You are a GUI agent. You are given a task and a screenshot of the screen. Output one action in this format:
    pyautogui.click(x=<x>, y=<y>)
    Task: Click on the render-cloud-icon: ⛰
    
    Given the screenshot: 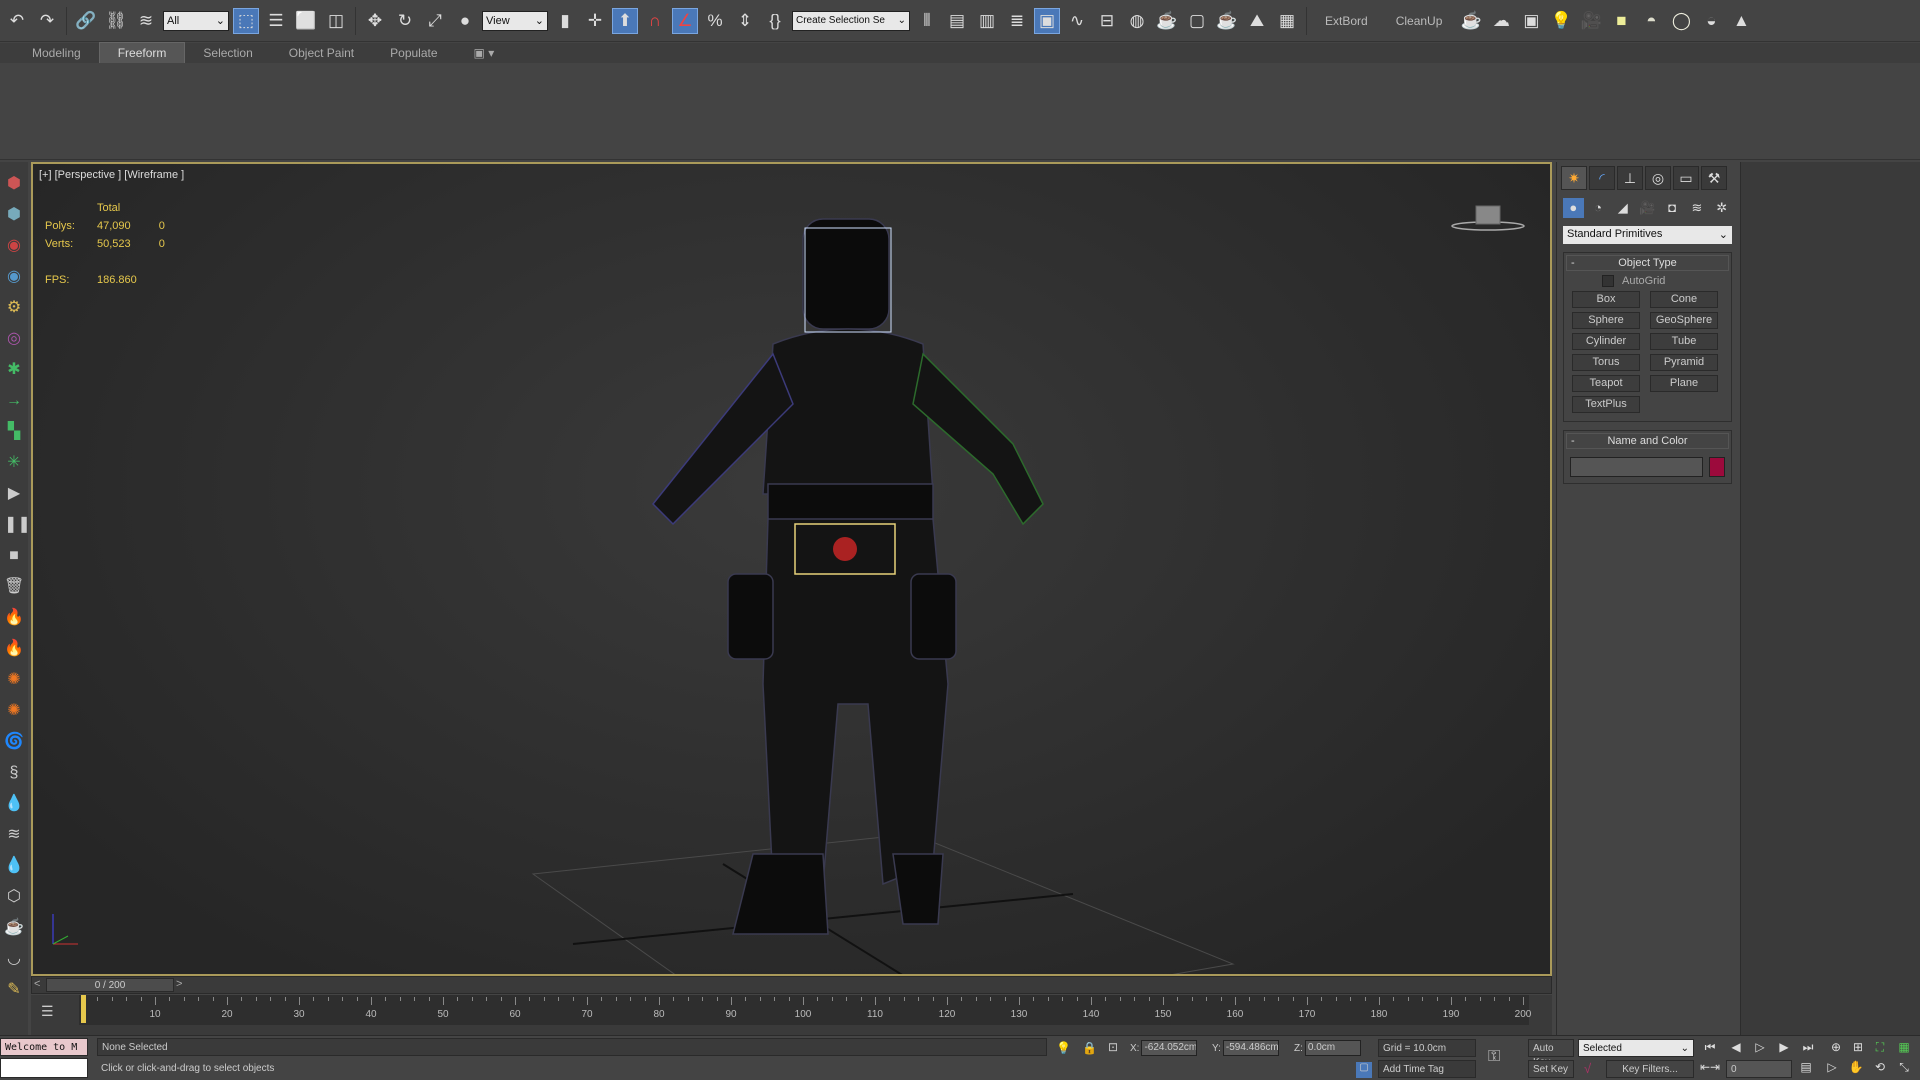 What is the action you would take?
    pyautogui.click(x=1257, y=21)
    